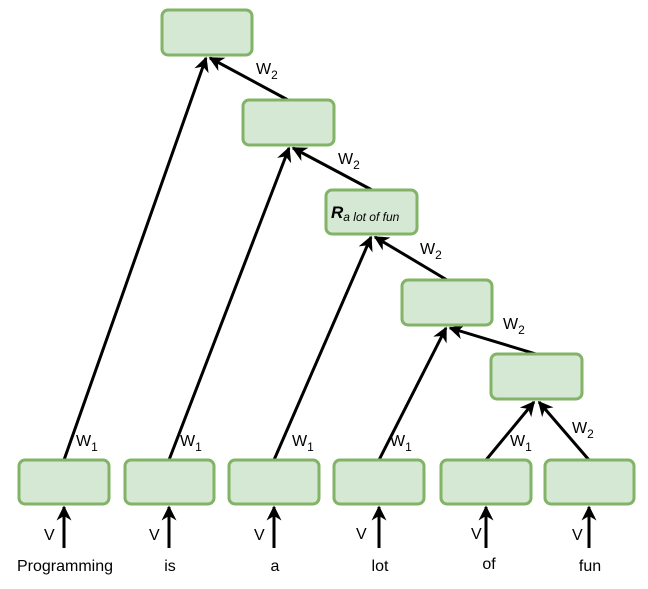  I want to click on r-symbol: R, so click(337, 212).